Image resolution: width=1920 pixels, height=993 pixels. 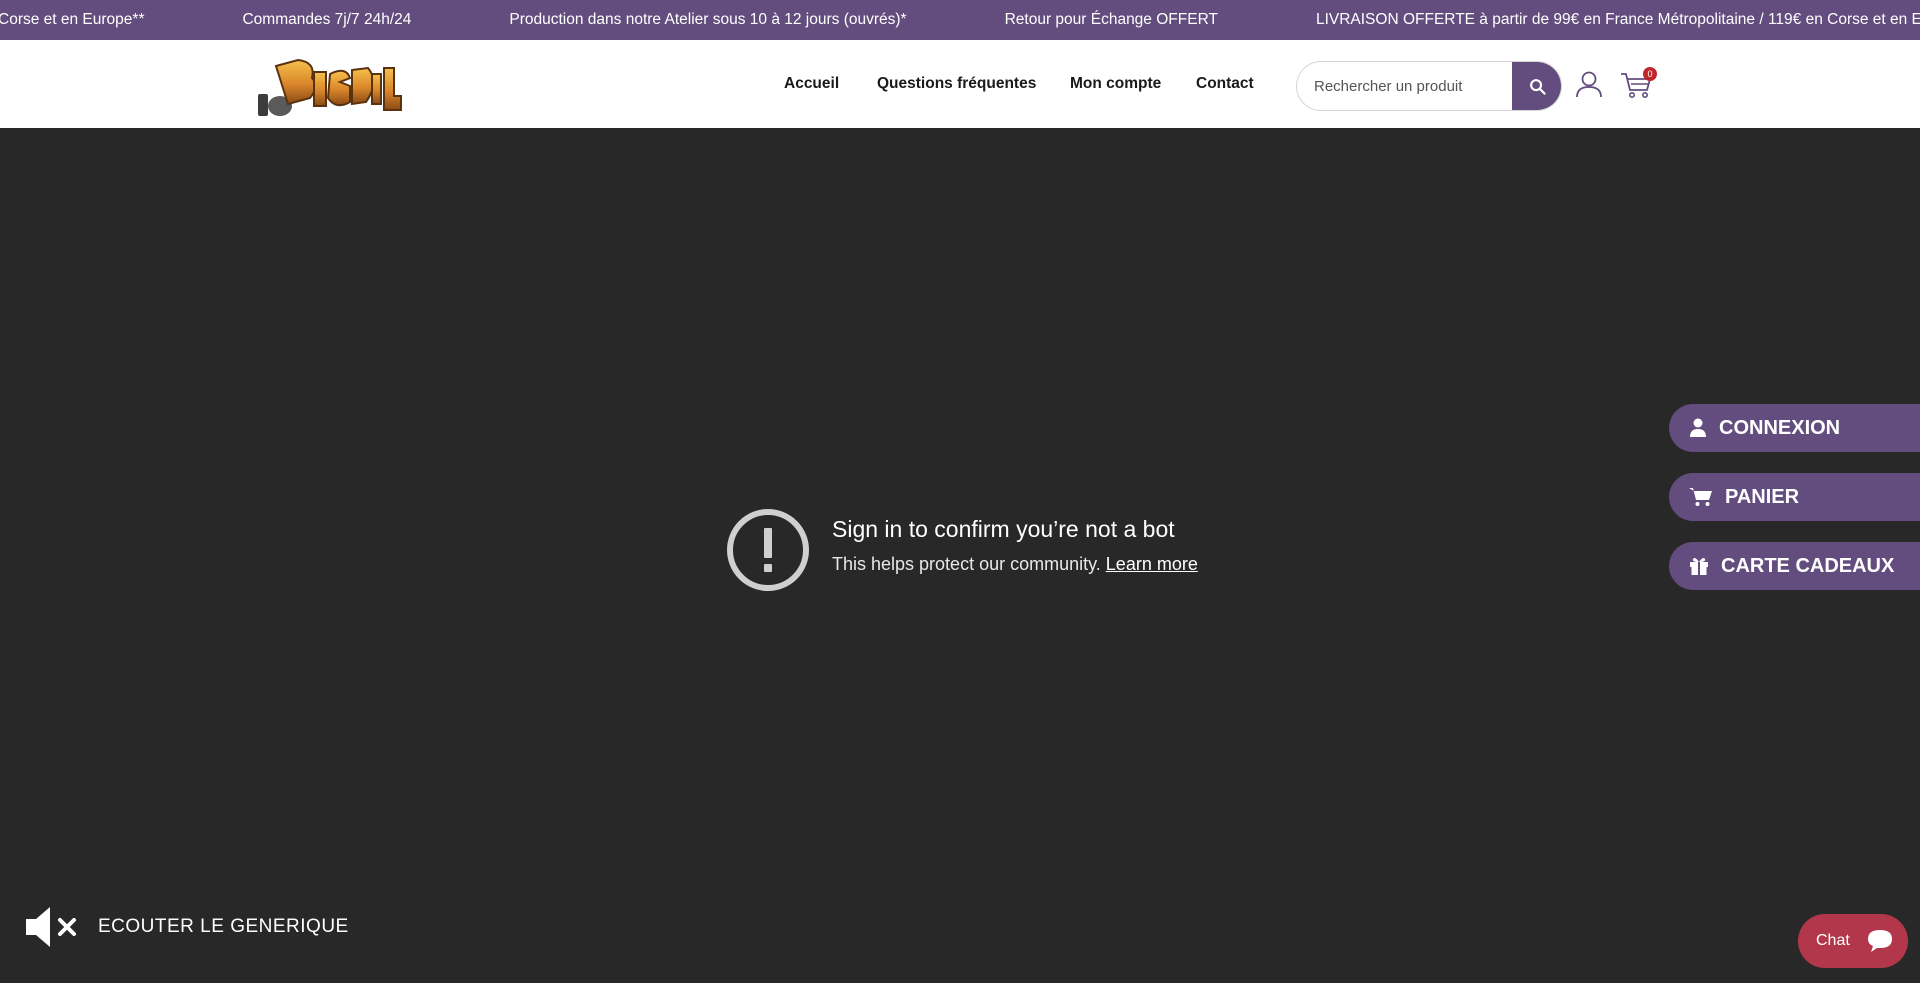 I want to click on nav-link-faq: Questions fréquentes, so click(x=956, y=84).